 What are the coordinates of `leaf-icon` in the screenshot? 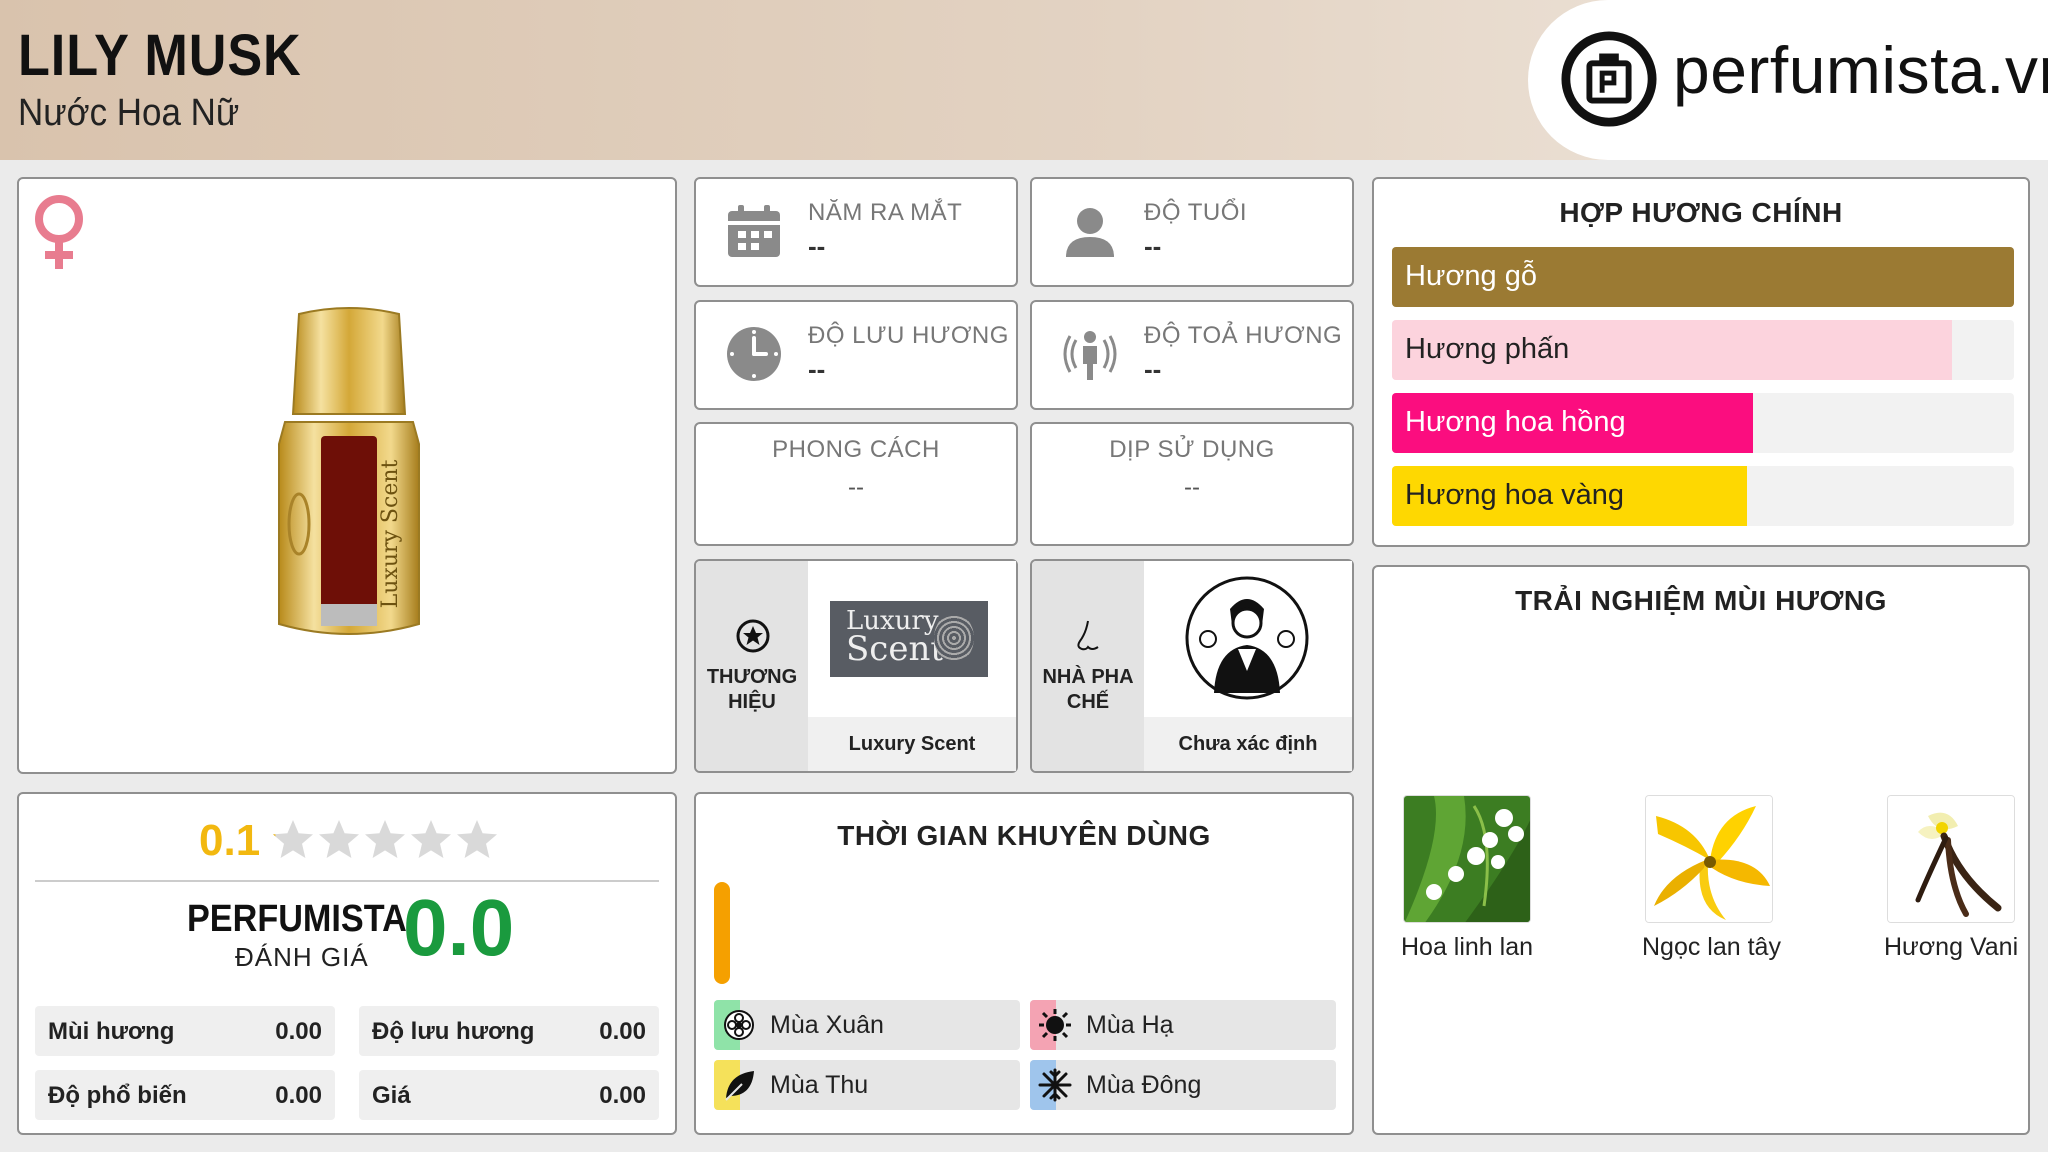 It's located at (739, 1086).